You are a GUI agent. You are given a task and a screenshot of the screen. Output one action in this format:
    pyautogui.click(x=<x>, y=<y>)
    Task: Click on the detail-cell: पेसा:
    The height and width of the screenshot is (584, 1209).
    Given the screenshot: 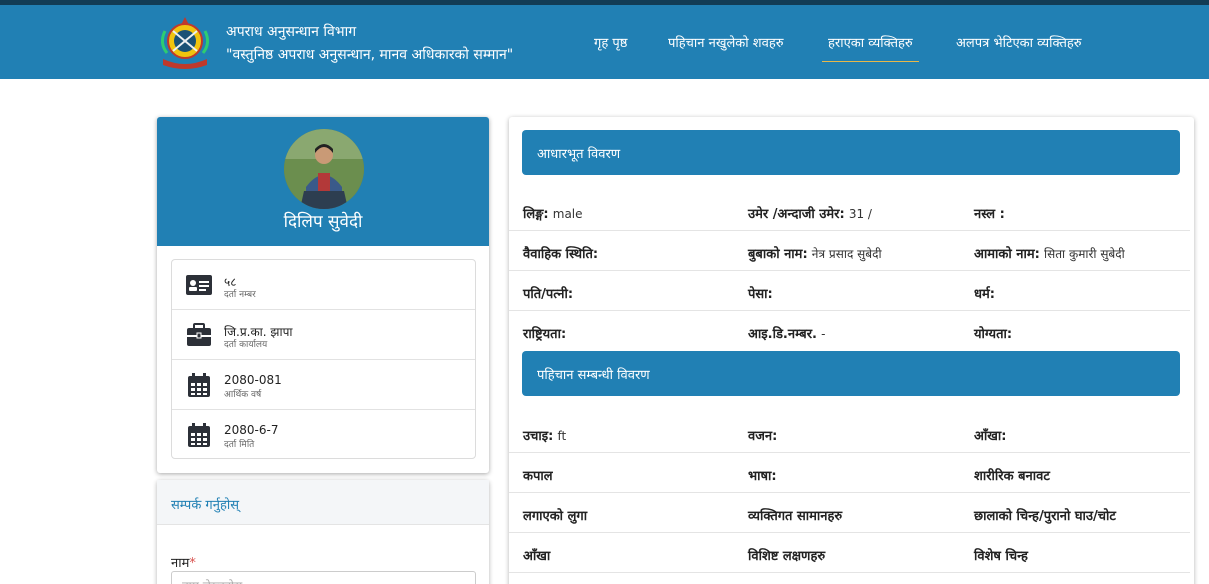 What is the action you would take?
    pyautogui.click(x=760, y=294)
    